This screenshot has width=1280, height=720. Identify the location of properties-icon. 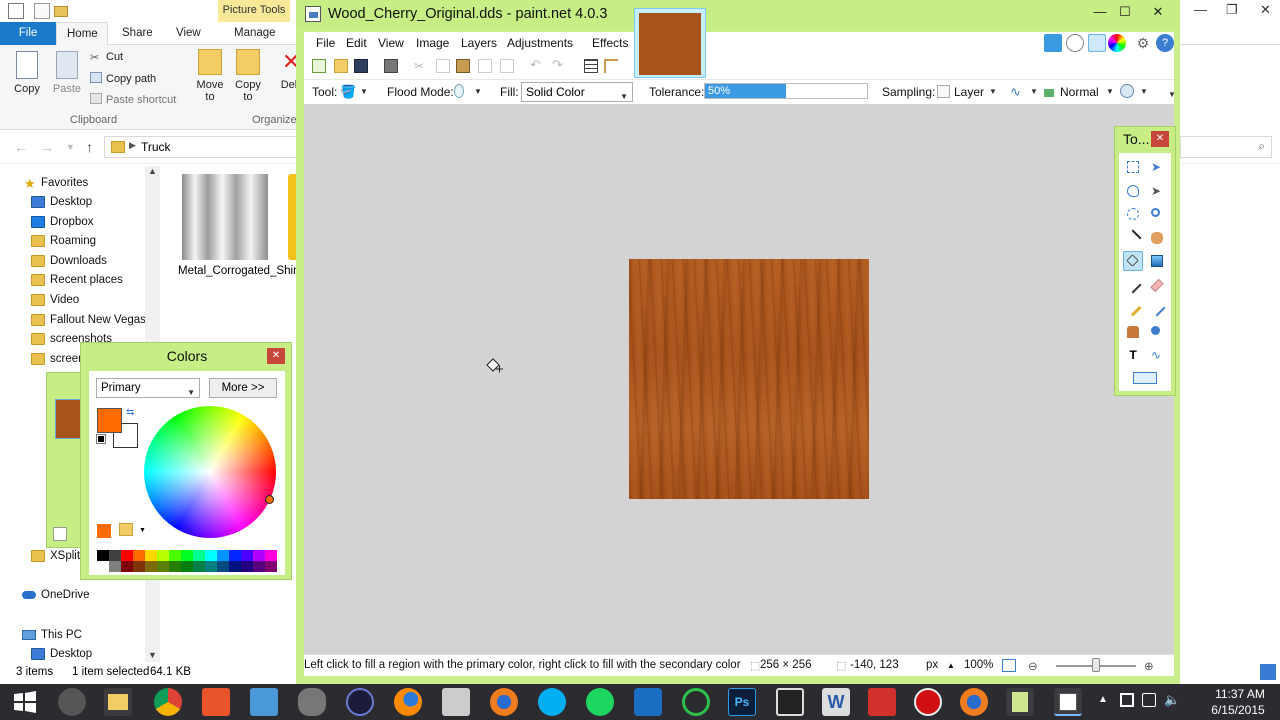
(16, 11).